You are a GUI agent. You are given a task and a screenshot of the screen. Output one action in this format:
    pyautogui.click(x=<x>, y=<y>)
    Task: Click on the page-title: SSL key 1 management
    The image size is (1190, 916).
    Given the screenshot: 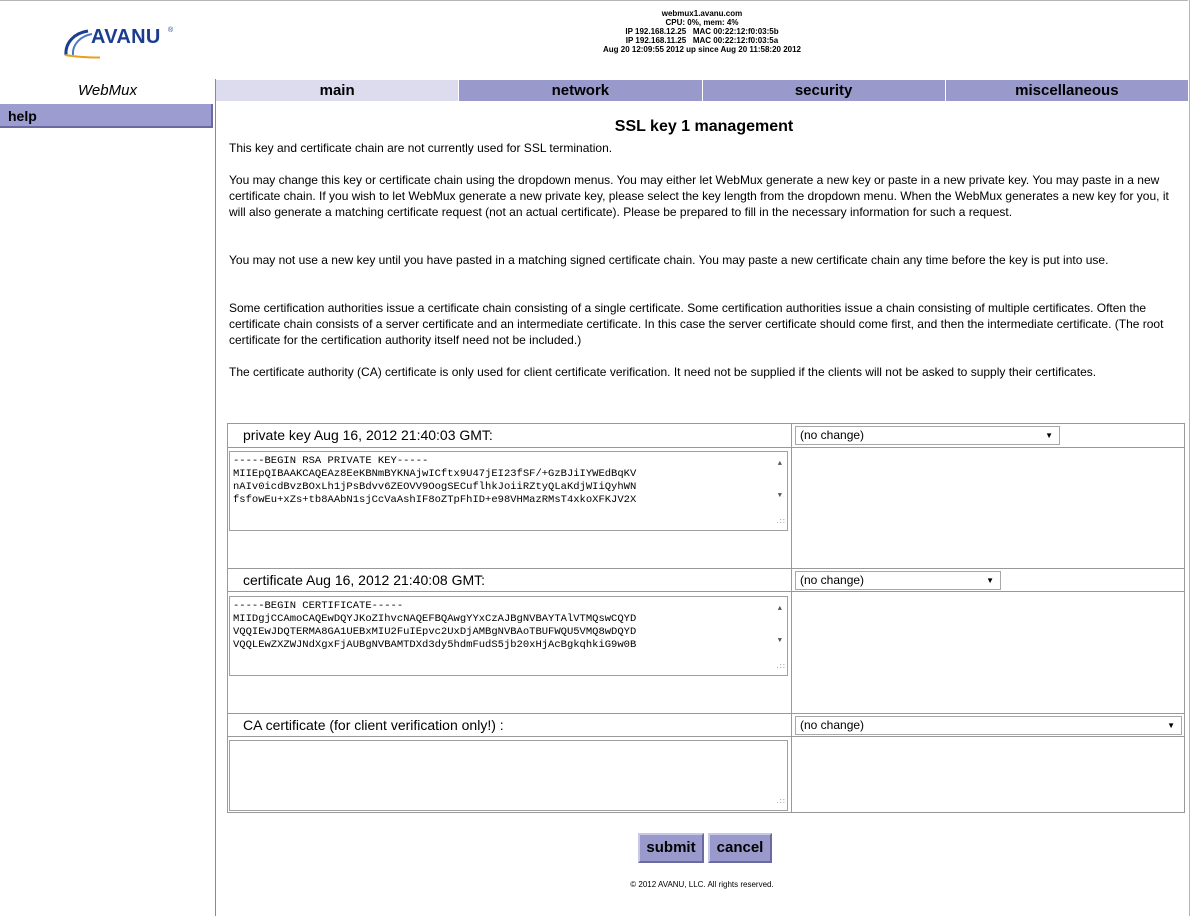 What is the action you would take?
    pyautogui.click(x=704, y=126)
    